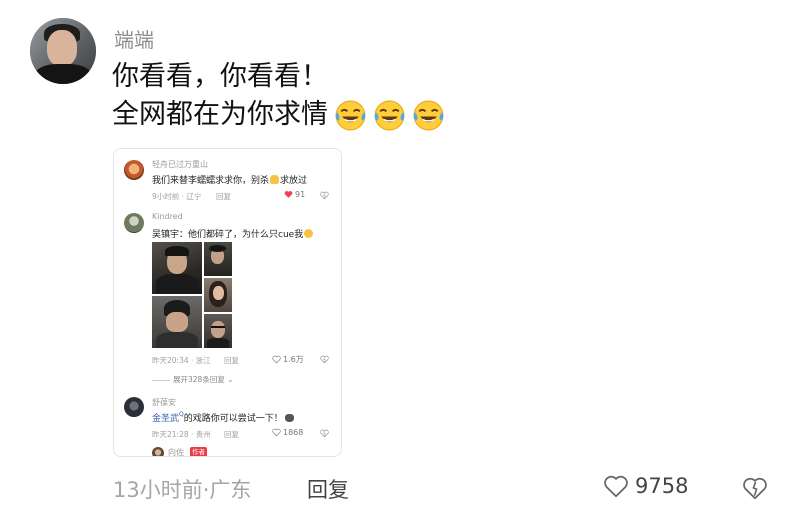  I want to click on broken-heart-icon, so click(755, 488).